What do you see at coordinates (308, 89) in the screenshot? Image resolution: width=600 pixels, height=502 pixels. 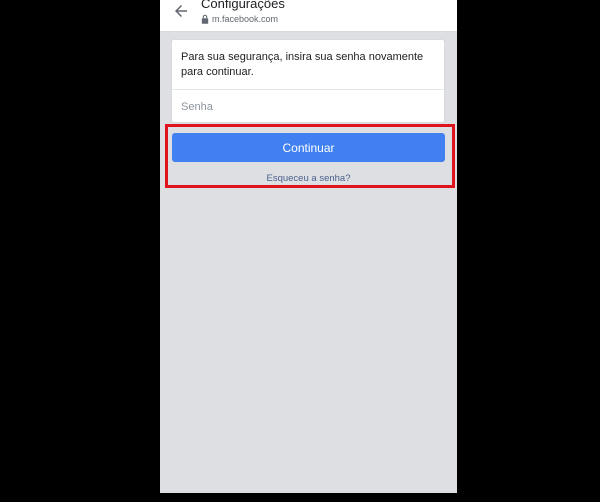 I see `card-divider` at bounding box center [308, 89].